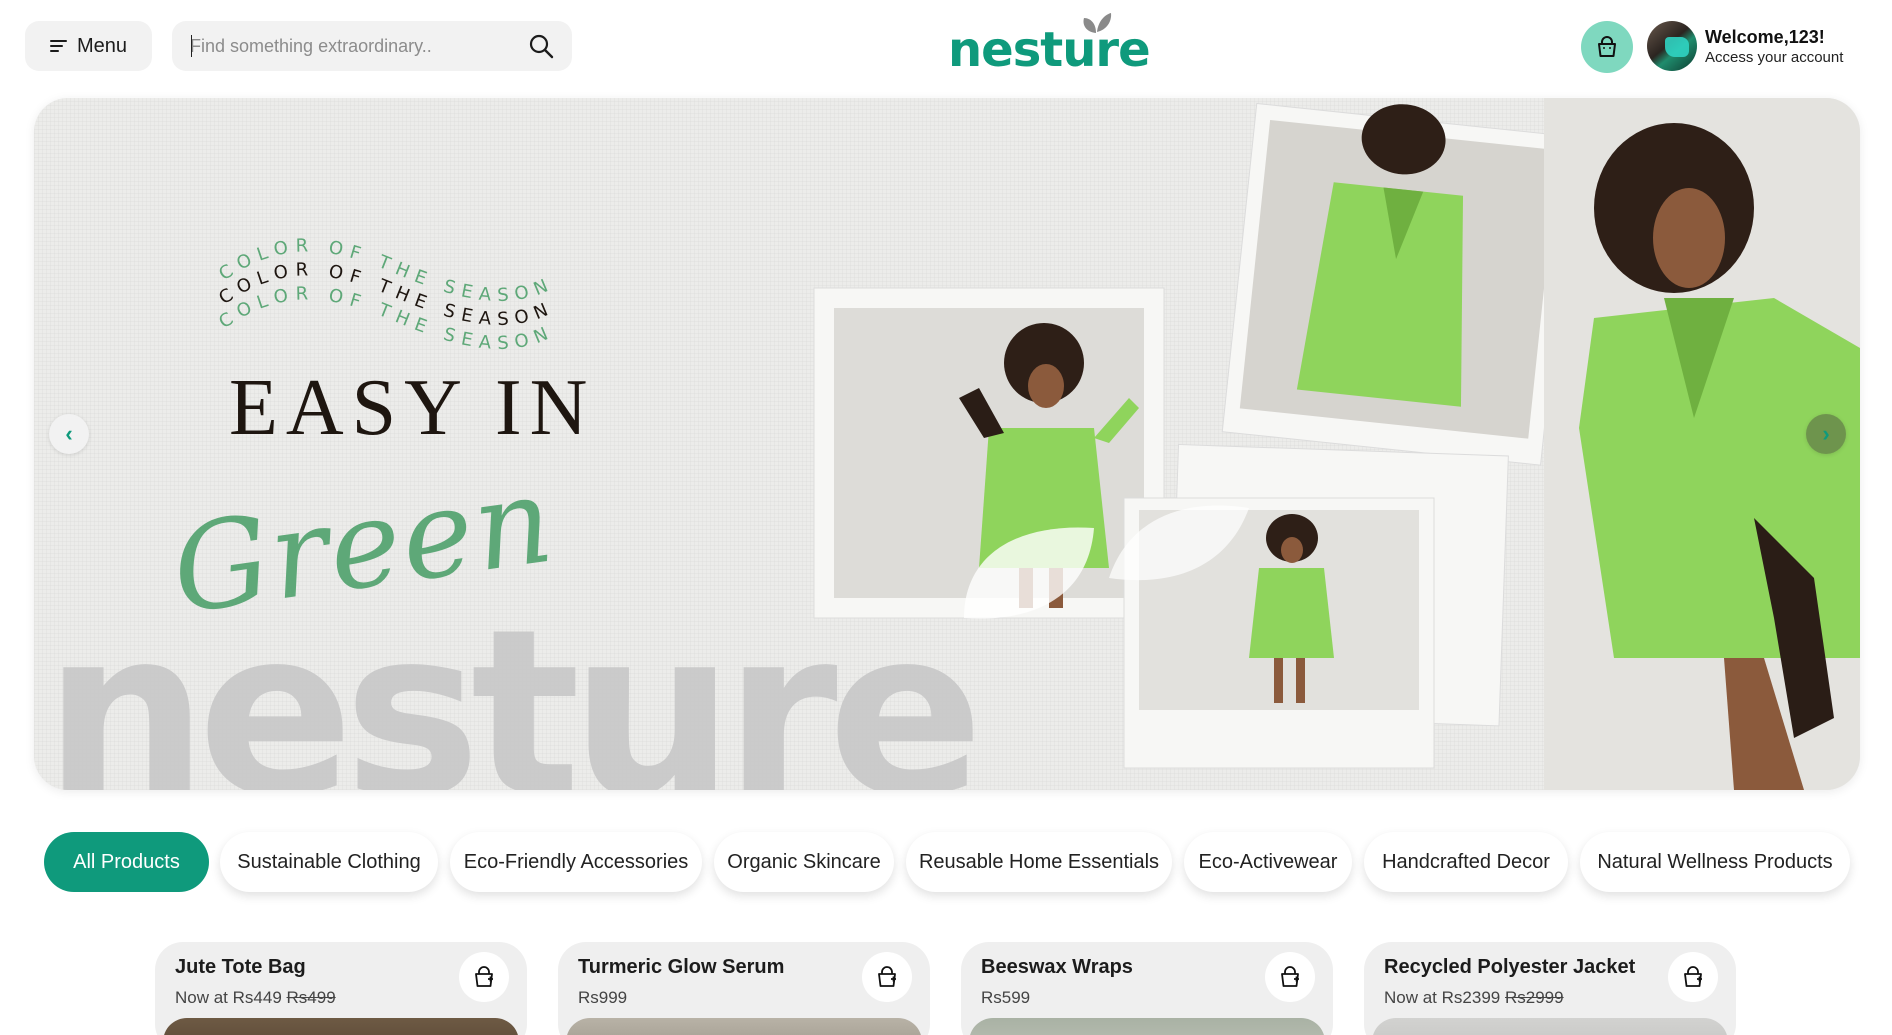 This screenshot has height=1035, width=1892. Describe the element at coordinates (1097, 23) in the screenshot. I see `leaf-icon` at that location.